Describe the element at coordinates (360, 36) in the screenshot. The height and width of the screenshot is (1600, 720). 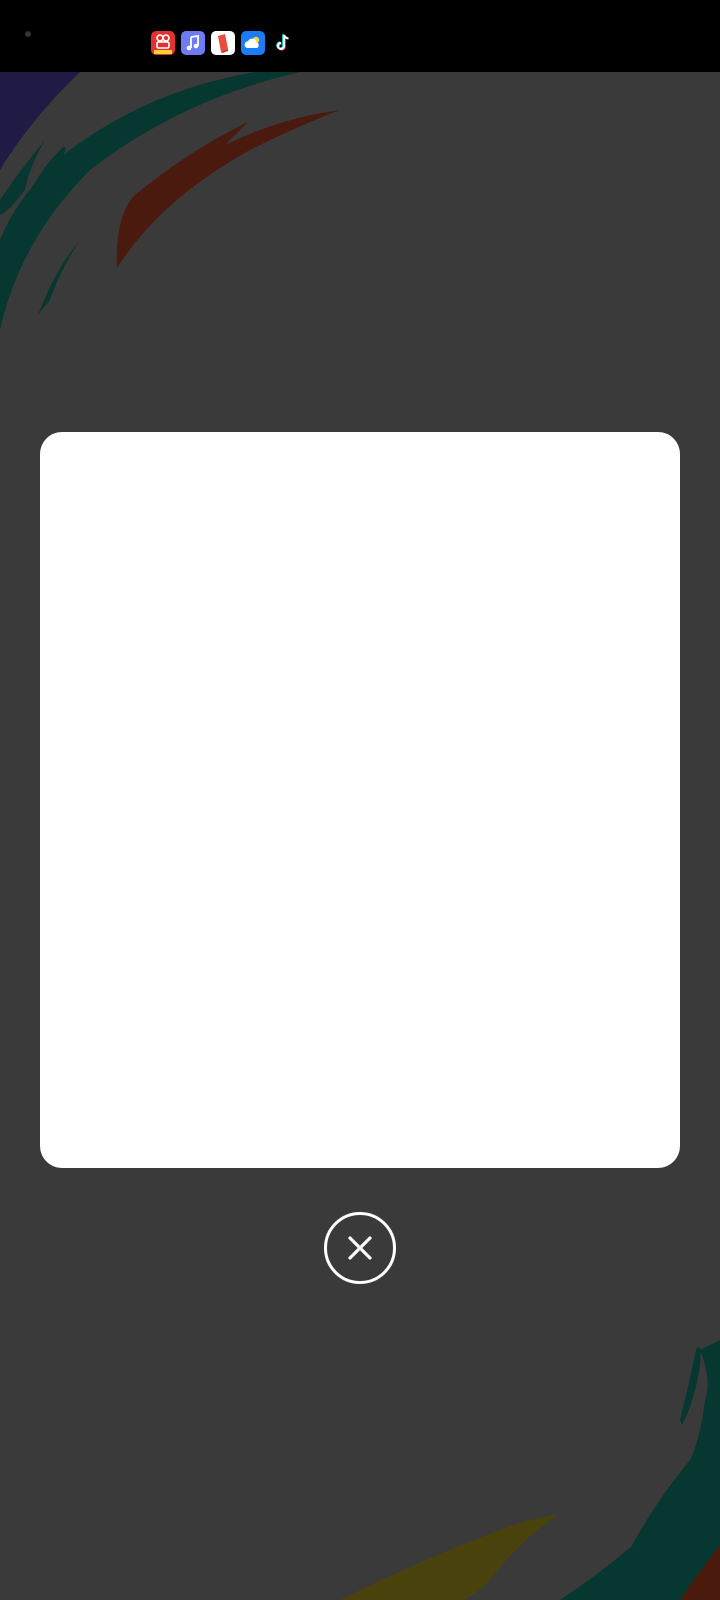
I see `status-bar` at that location.